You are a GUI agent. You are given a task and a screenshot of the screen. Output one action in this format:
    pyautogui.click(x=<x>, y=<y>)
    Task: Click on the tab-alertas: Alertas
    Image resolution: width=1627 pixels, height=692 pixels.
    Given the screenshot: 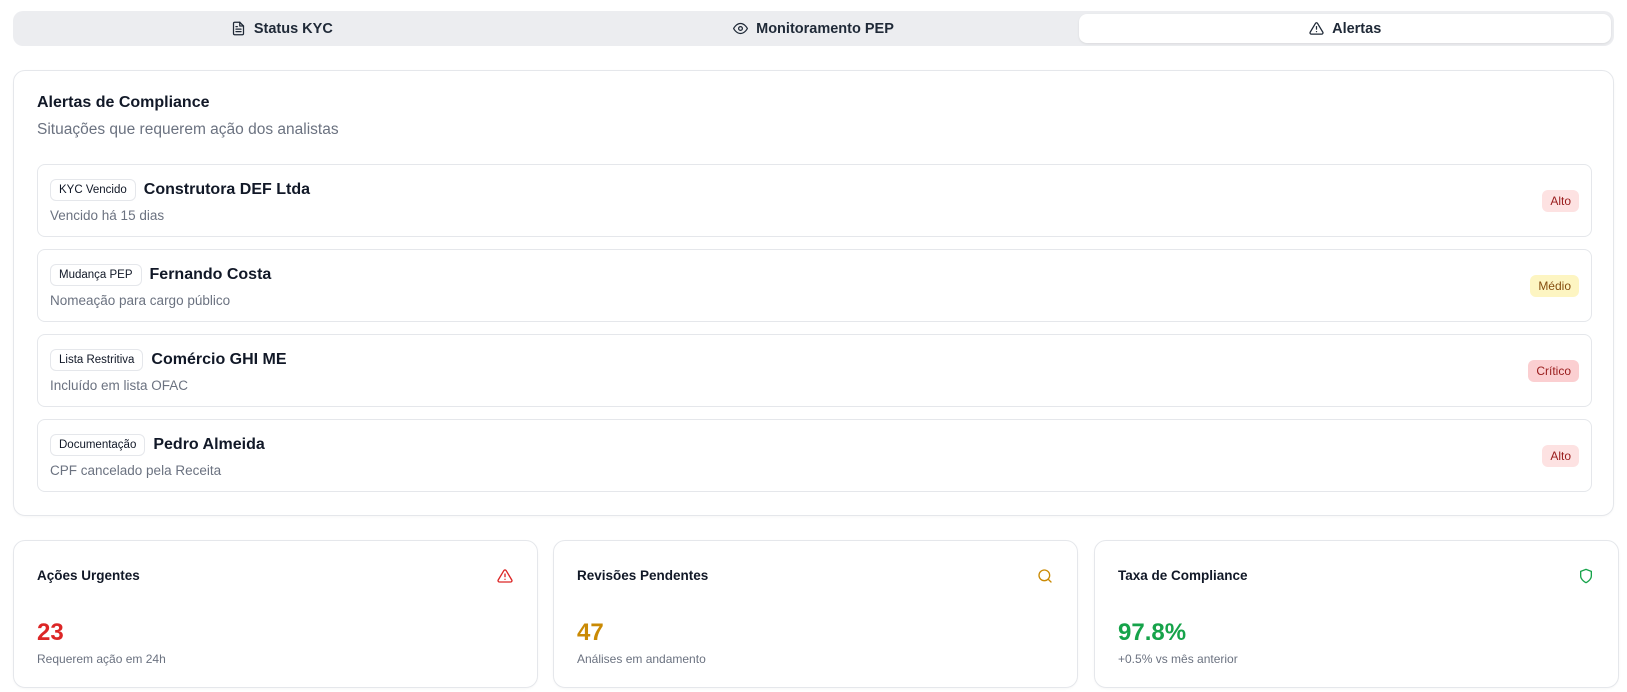 What is the action you would take?
    pyautogui.click(x=1345, y=28)
    